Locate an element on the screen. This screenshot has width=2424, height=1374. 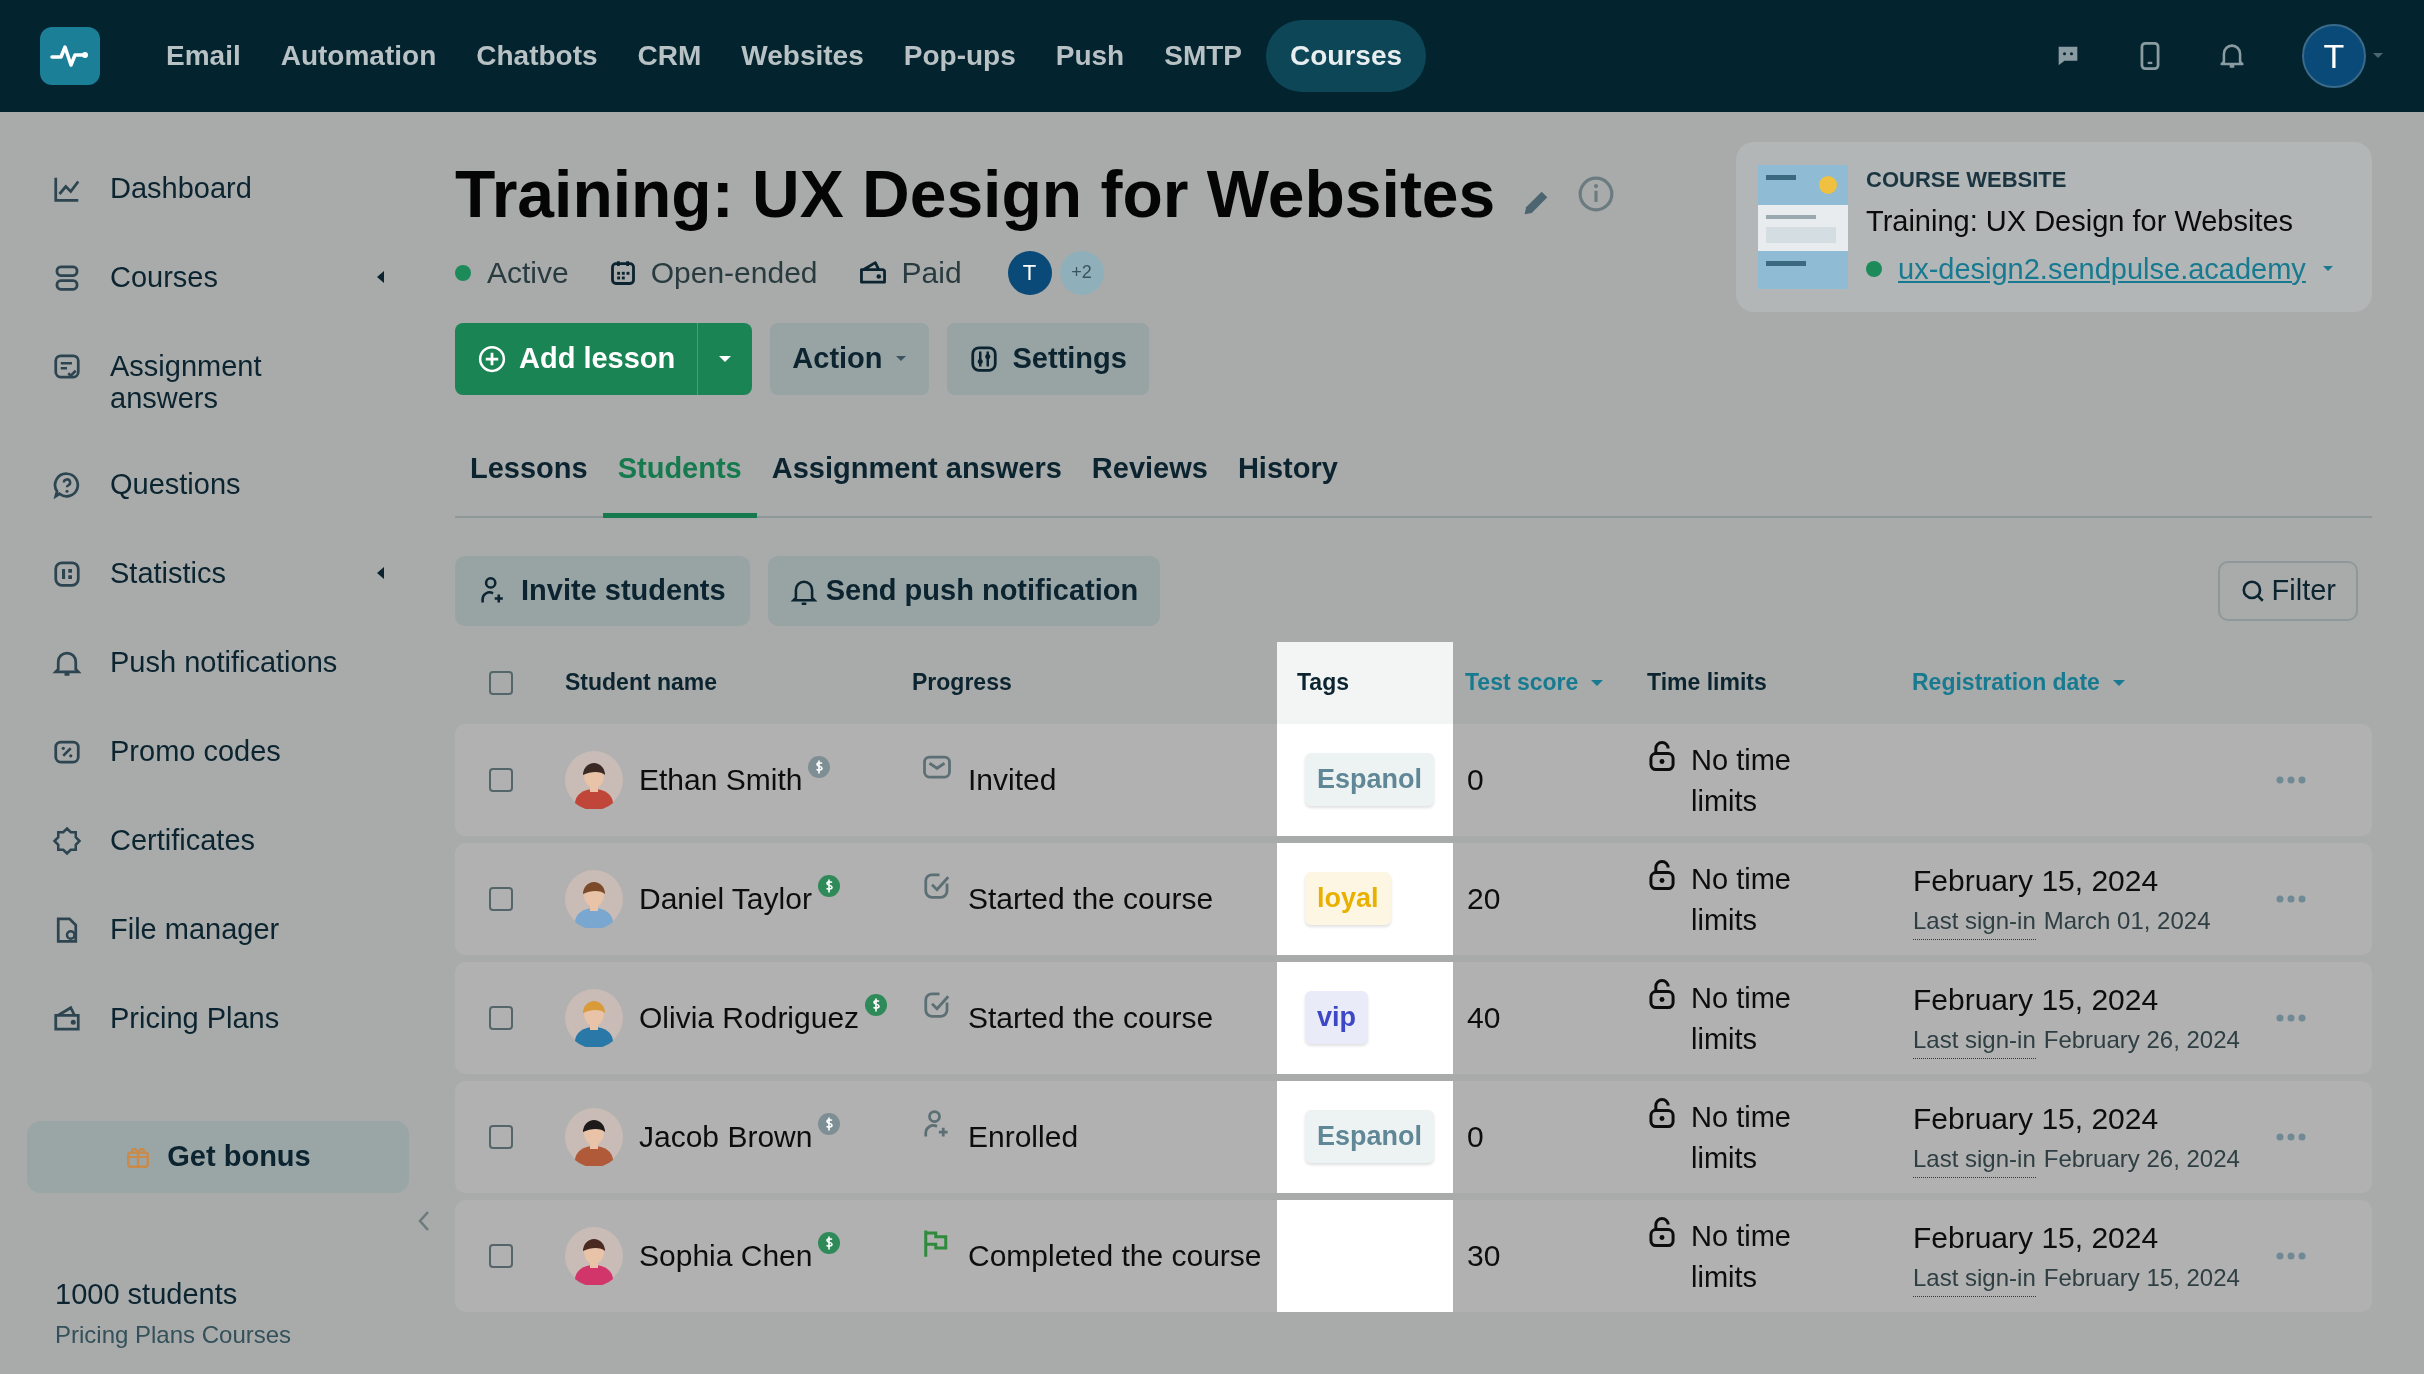
tab: Reviews is located at coordinates (1149, 481).